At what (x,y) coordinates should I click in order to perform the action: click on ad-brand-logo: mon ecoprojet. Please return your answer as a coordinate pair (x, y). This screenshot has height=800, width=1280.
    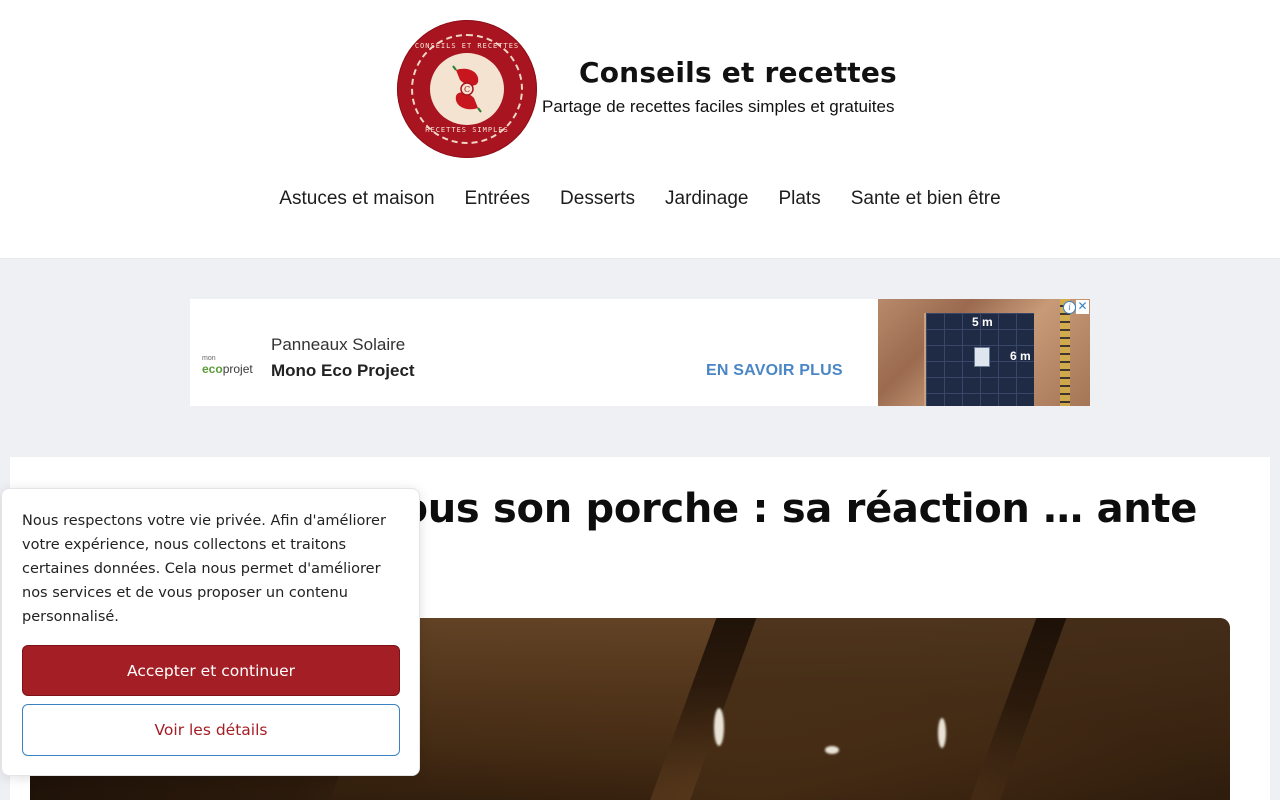
    Looking at the image, I should click on (232, 364).